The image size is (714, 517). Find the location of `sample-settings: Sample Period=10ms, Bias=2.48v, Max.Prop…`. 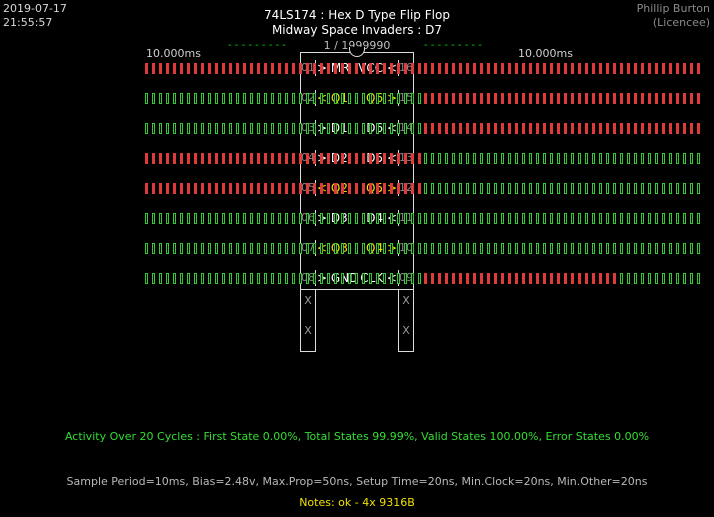

sample-settings: Sample Period=10ms, Bias=2.48v, Max.Prop… is located at coordinates (357, 481).